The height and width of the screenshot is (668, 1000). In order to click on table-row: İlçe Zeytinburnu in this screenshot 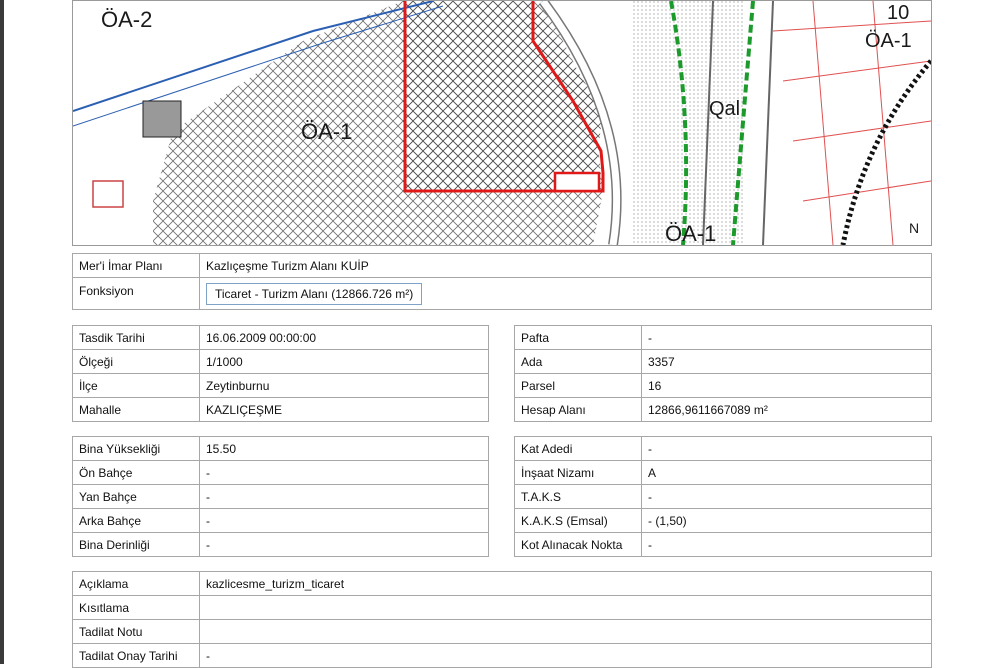, I will do `click(280, 385)`.